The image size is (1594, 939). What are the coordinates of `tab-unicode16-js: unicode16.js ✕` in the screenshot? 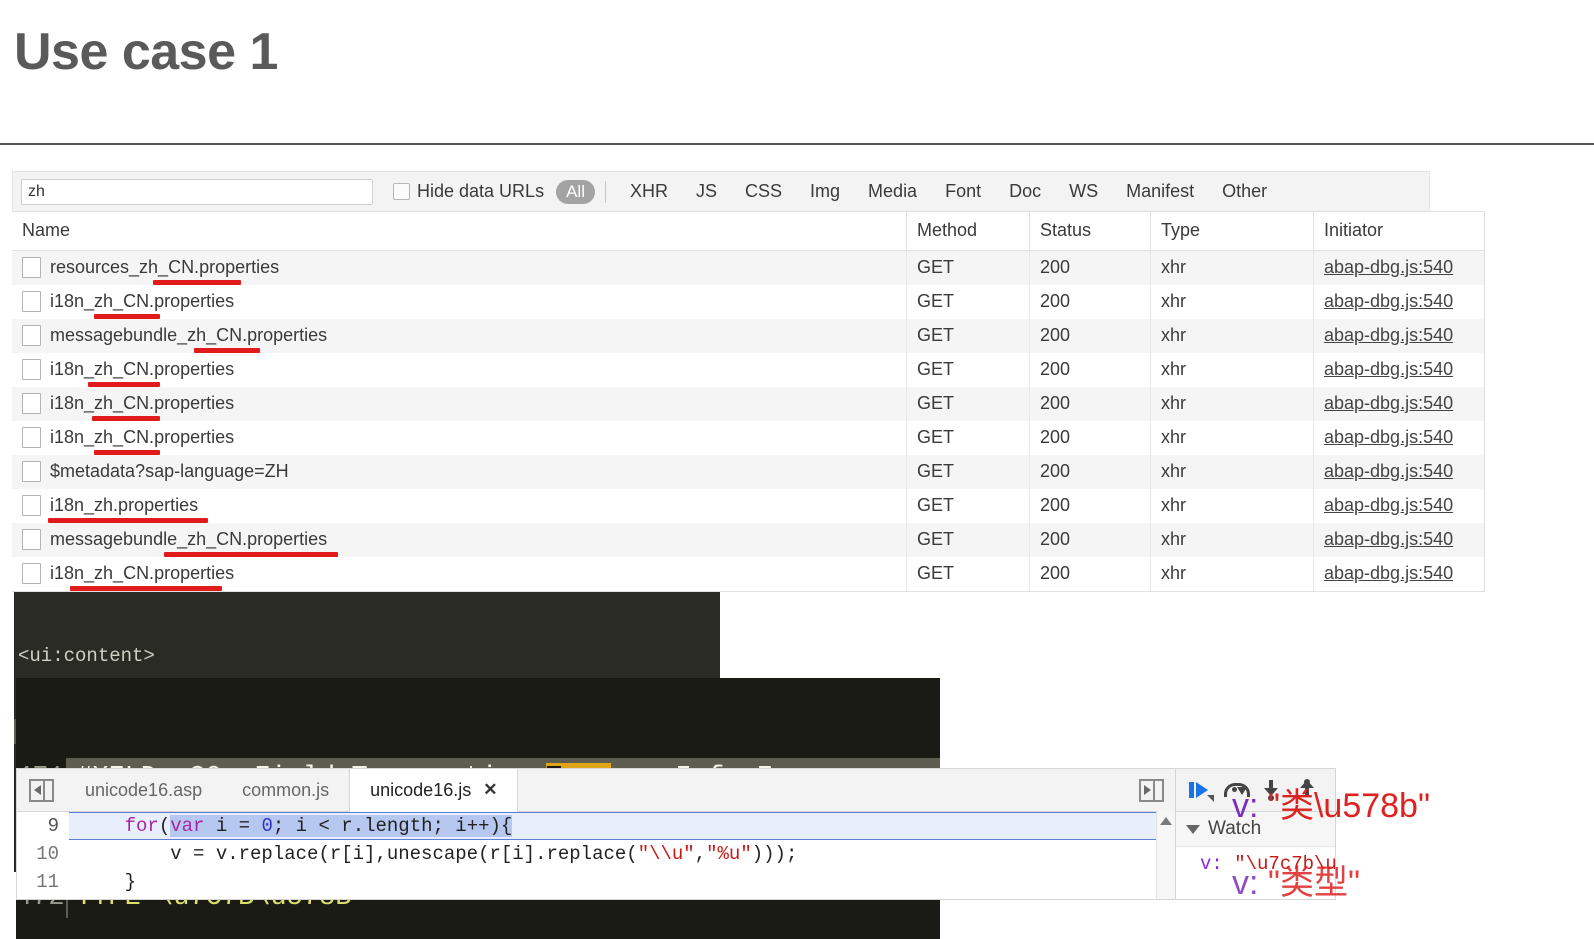 It's located at (434, 790).